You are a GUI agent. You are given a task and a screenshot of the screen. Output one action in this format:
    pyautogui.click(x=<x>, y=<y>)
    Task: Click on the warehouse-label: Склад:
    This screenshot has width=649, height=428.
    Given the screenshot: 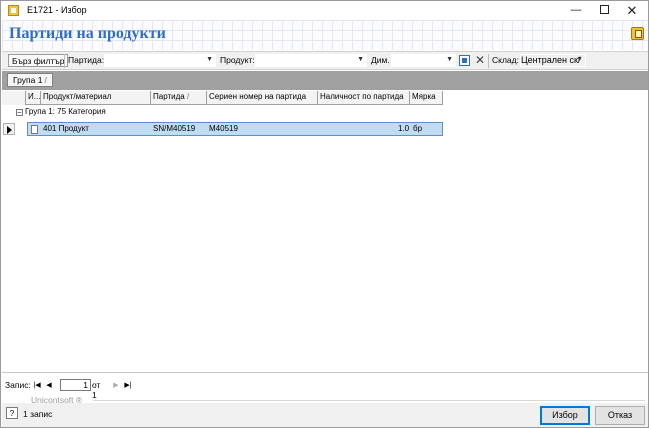 What is the action you would take?
    pyautogui.click(x=505, y=60)
    